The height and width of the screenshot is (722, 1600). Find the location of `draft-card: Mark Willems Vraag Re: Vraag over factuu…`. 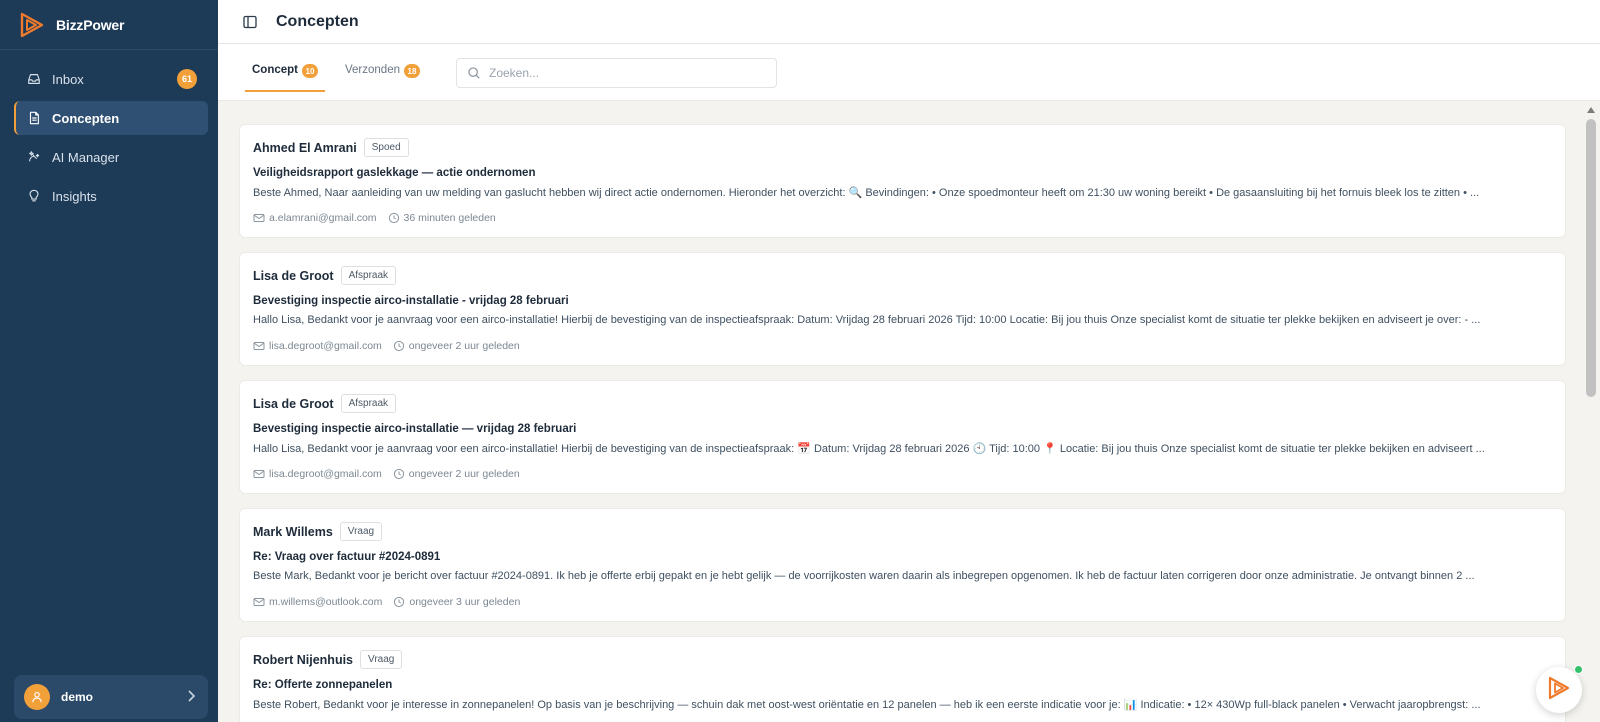

draft-card: Mark Willems Vraag Re: Vraag over factuu… is located at coordinates (902, 565).